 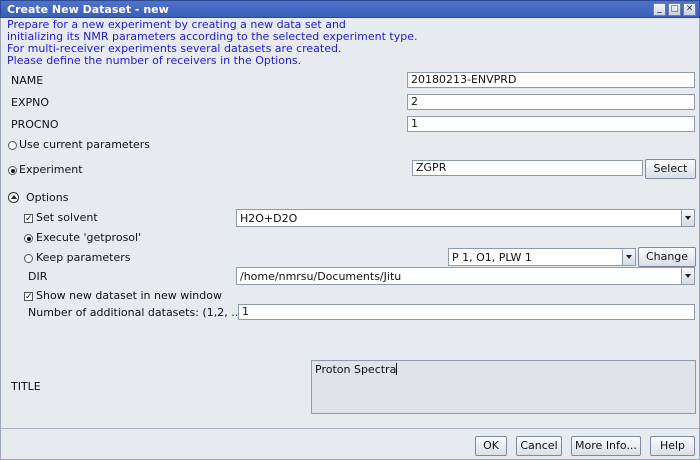 What do you see at coordinates (465, 218) in the screenshot?
I see `solvent-dropdown: H2O+D2O` at bounding box center [465, 218].